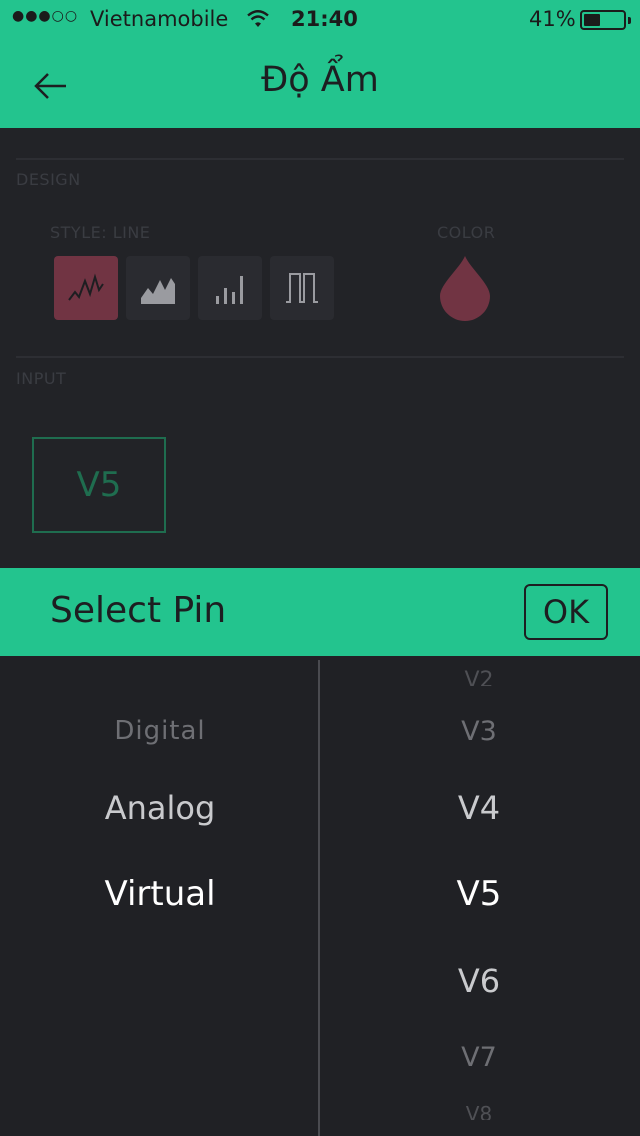 The image size is (640, 1136). I want to click on status-bar: ●●●○○ Vietnamobile 21:40 41%, so click(320, 20).